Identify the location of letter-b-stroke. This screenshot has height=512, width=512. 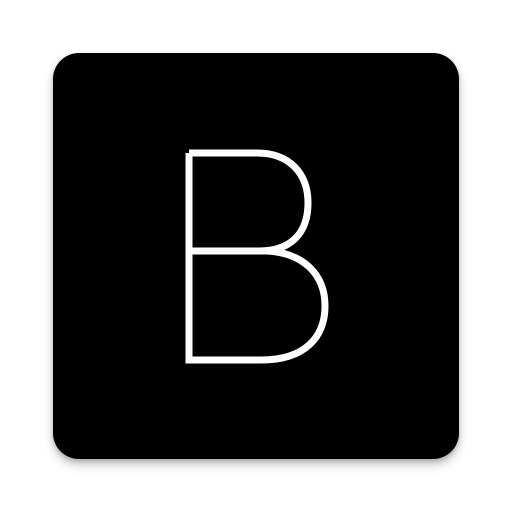
(257, 256).